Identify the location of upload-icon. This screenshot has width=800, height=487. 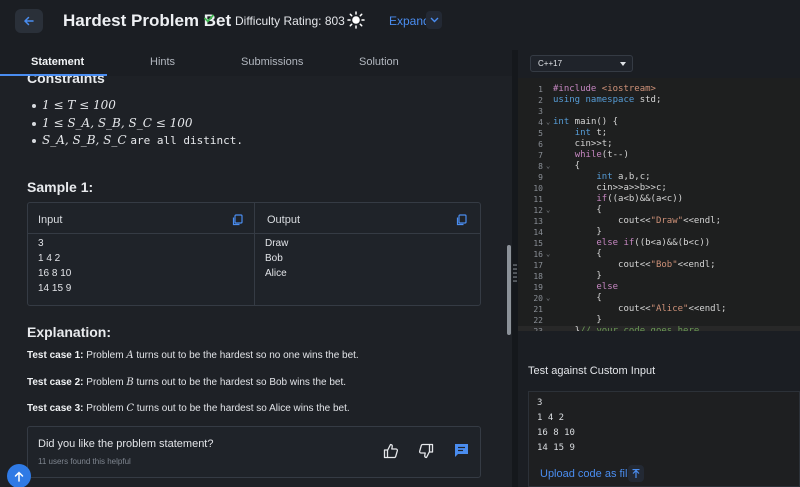
(636, 473).